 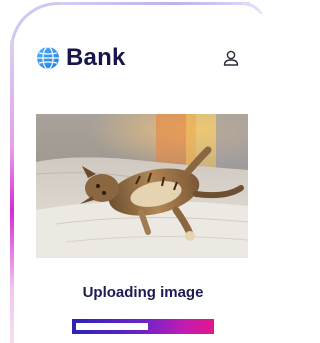 I want to click on upload-progress-bar, so click(x=143, y=326).